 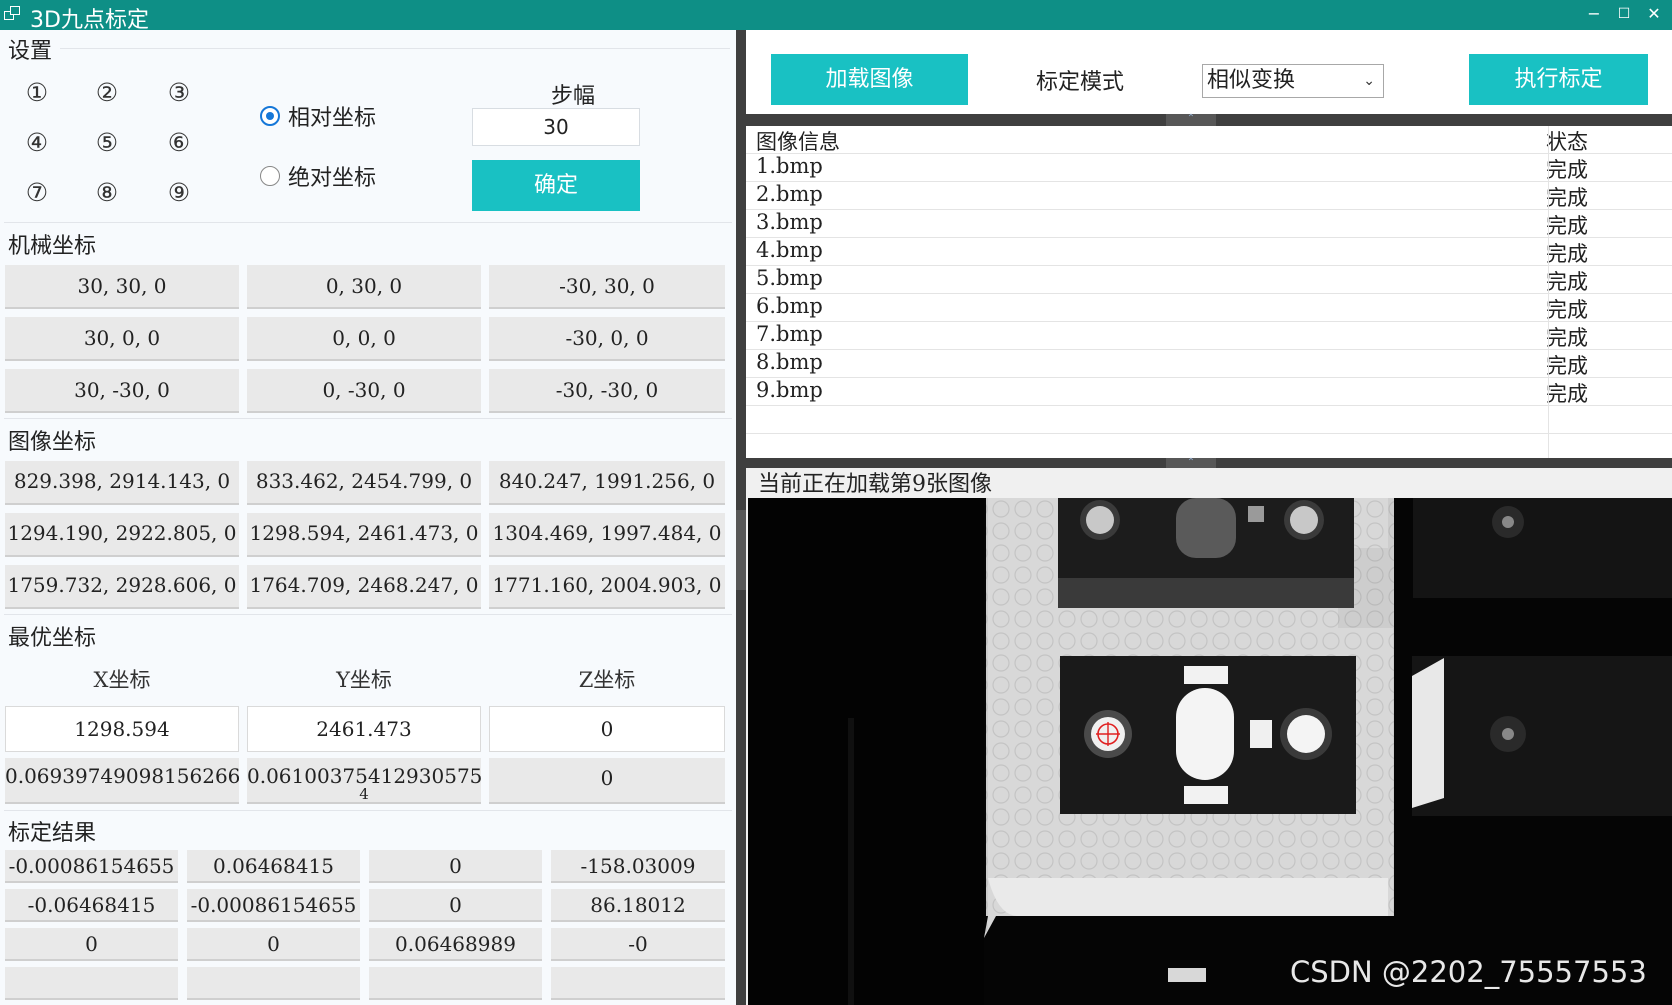 What do you see at coordinates (364, 587) in the screenshot?
I see `image-coord-cell: 1764.709, 2468.247, 0` at bounding box center [364, 587].